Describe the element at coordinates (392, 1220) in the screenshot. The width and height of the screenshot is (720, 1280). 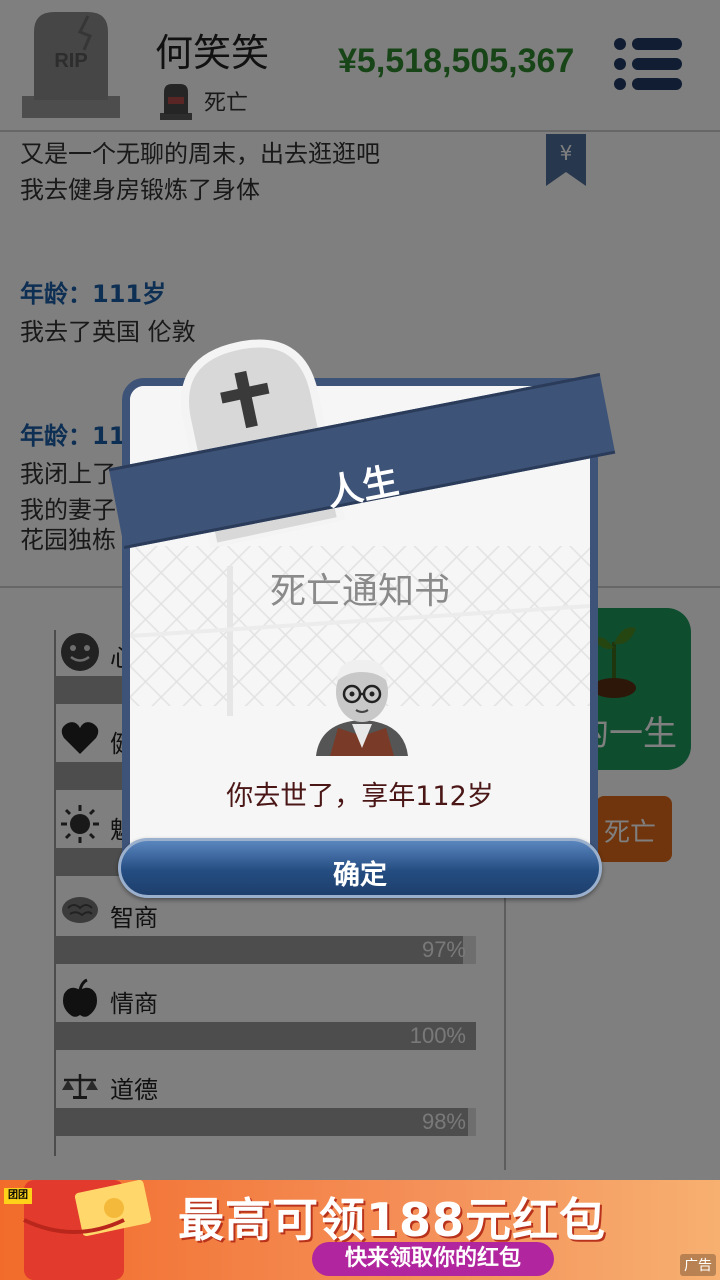
I see `ad-headline: 最高可领188元红包` at that location.